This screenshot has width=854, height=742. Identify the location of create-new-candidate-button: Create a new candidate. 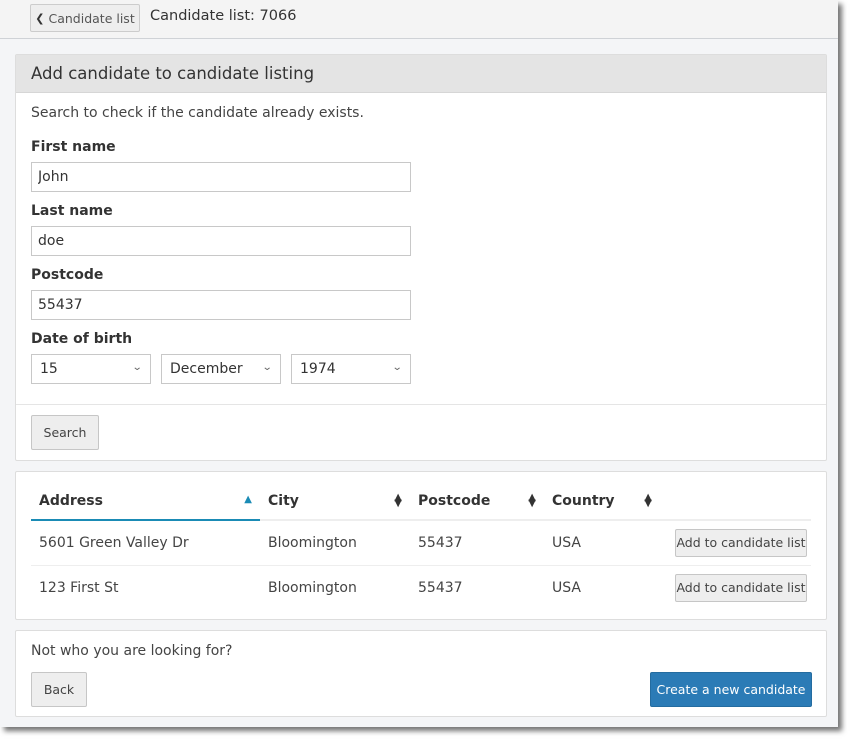
(731, 689).